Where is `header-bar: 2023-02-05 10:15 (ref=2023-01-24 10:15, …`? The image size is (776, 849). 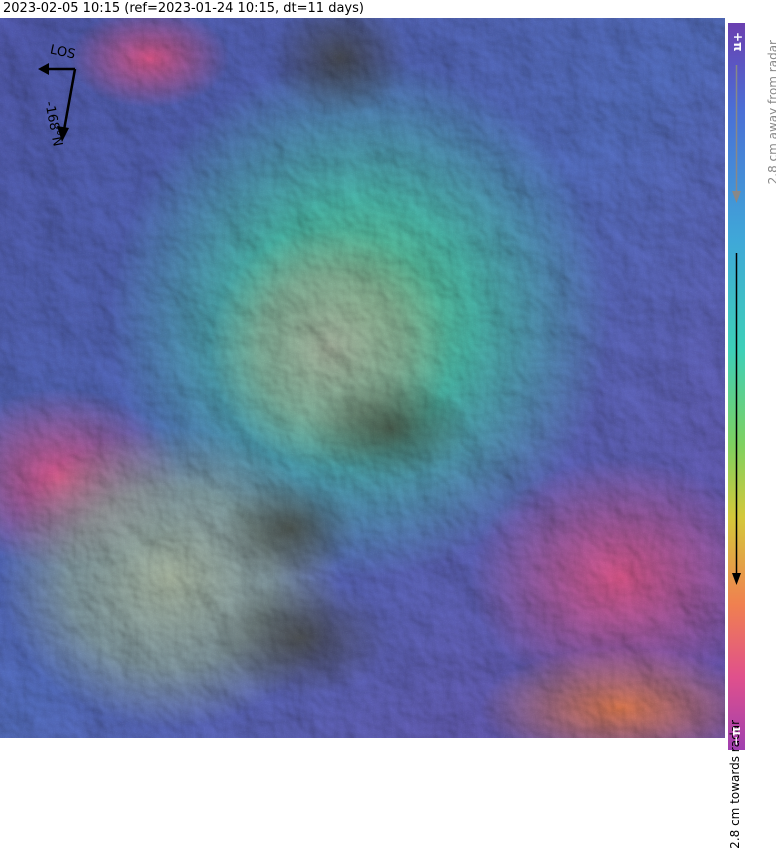
header-bar: 2023-02-05 10:15 (ref=2023-01-24 10:15, … is located at coordinates (388, 9).